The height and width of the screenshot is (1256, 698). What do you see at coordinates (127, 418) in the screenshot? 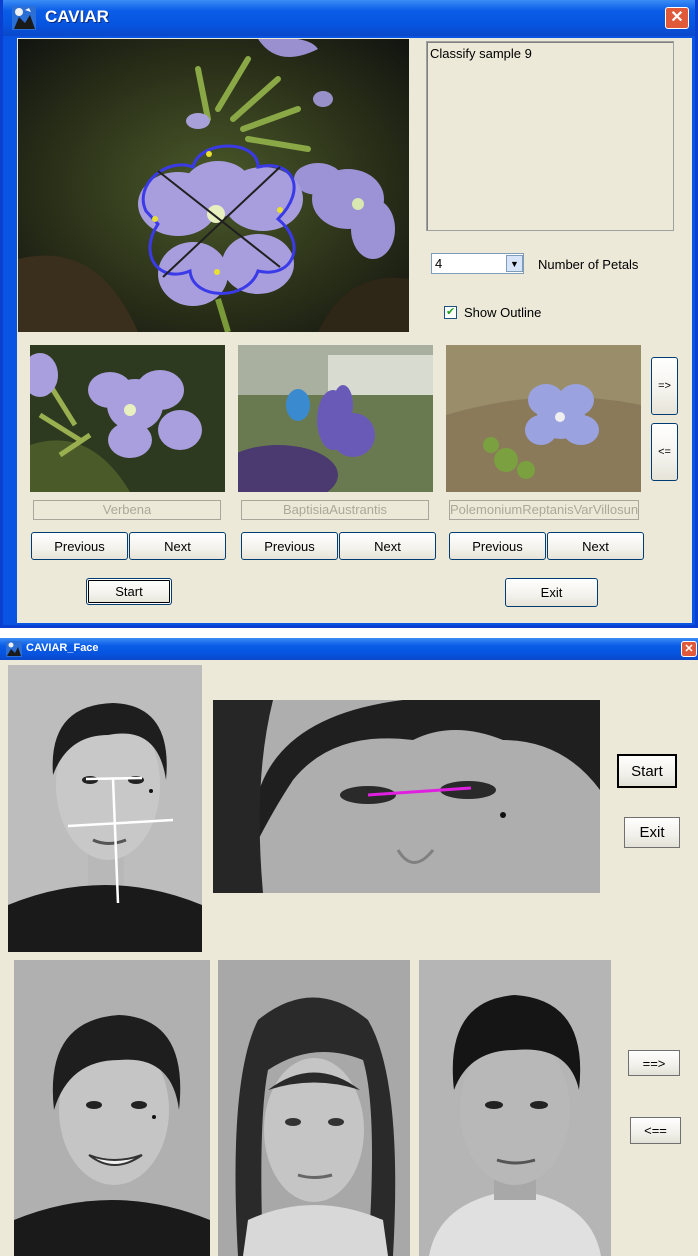
I see `candidate-image-verbena` at bounding box center [127, 418].